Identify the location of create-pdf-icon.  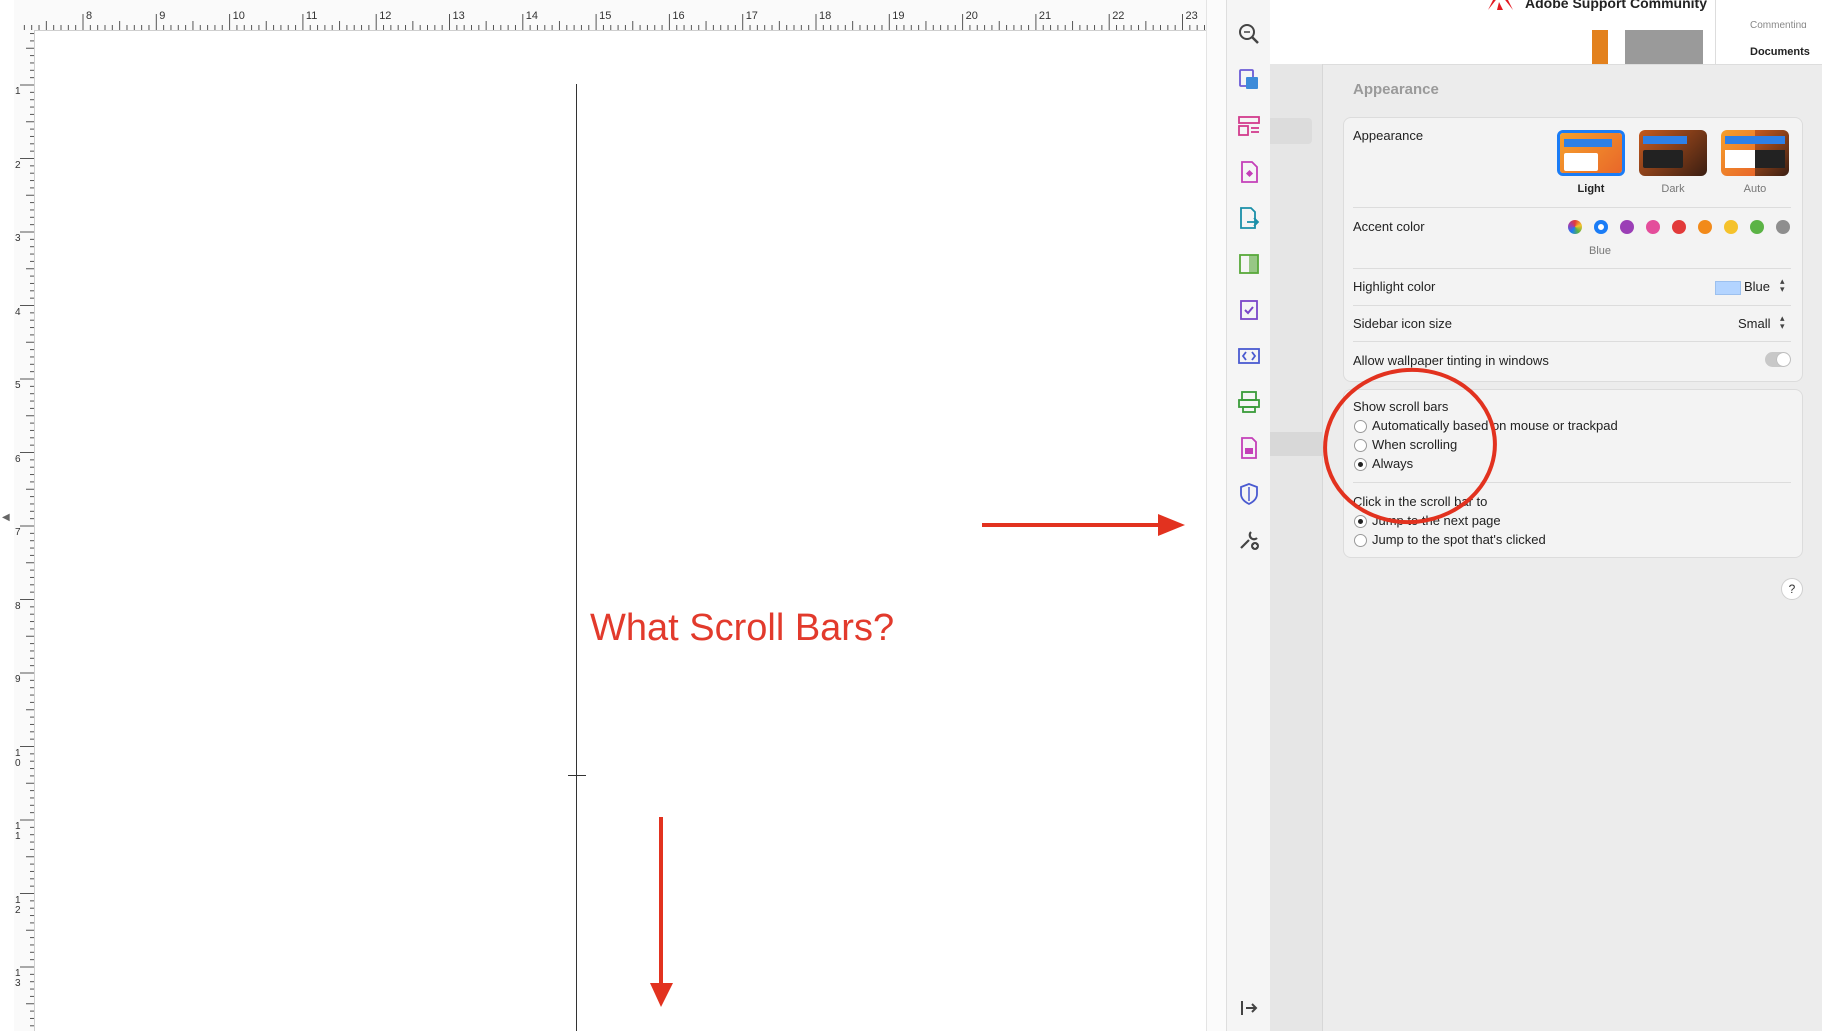
(1249, 172).